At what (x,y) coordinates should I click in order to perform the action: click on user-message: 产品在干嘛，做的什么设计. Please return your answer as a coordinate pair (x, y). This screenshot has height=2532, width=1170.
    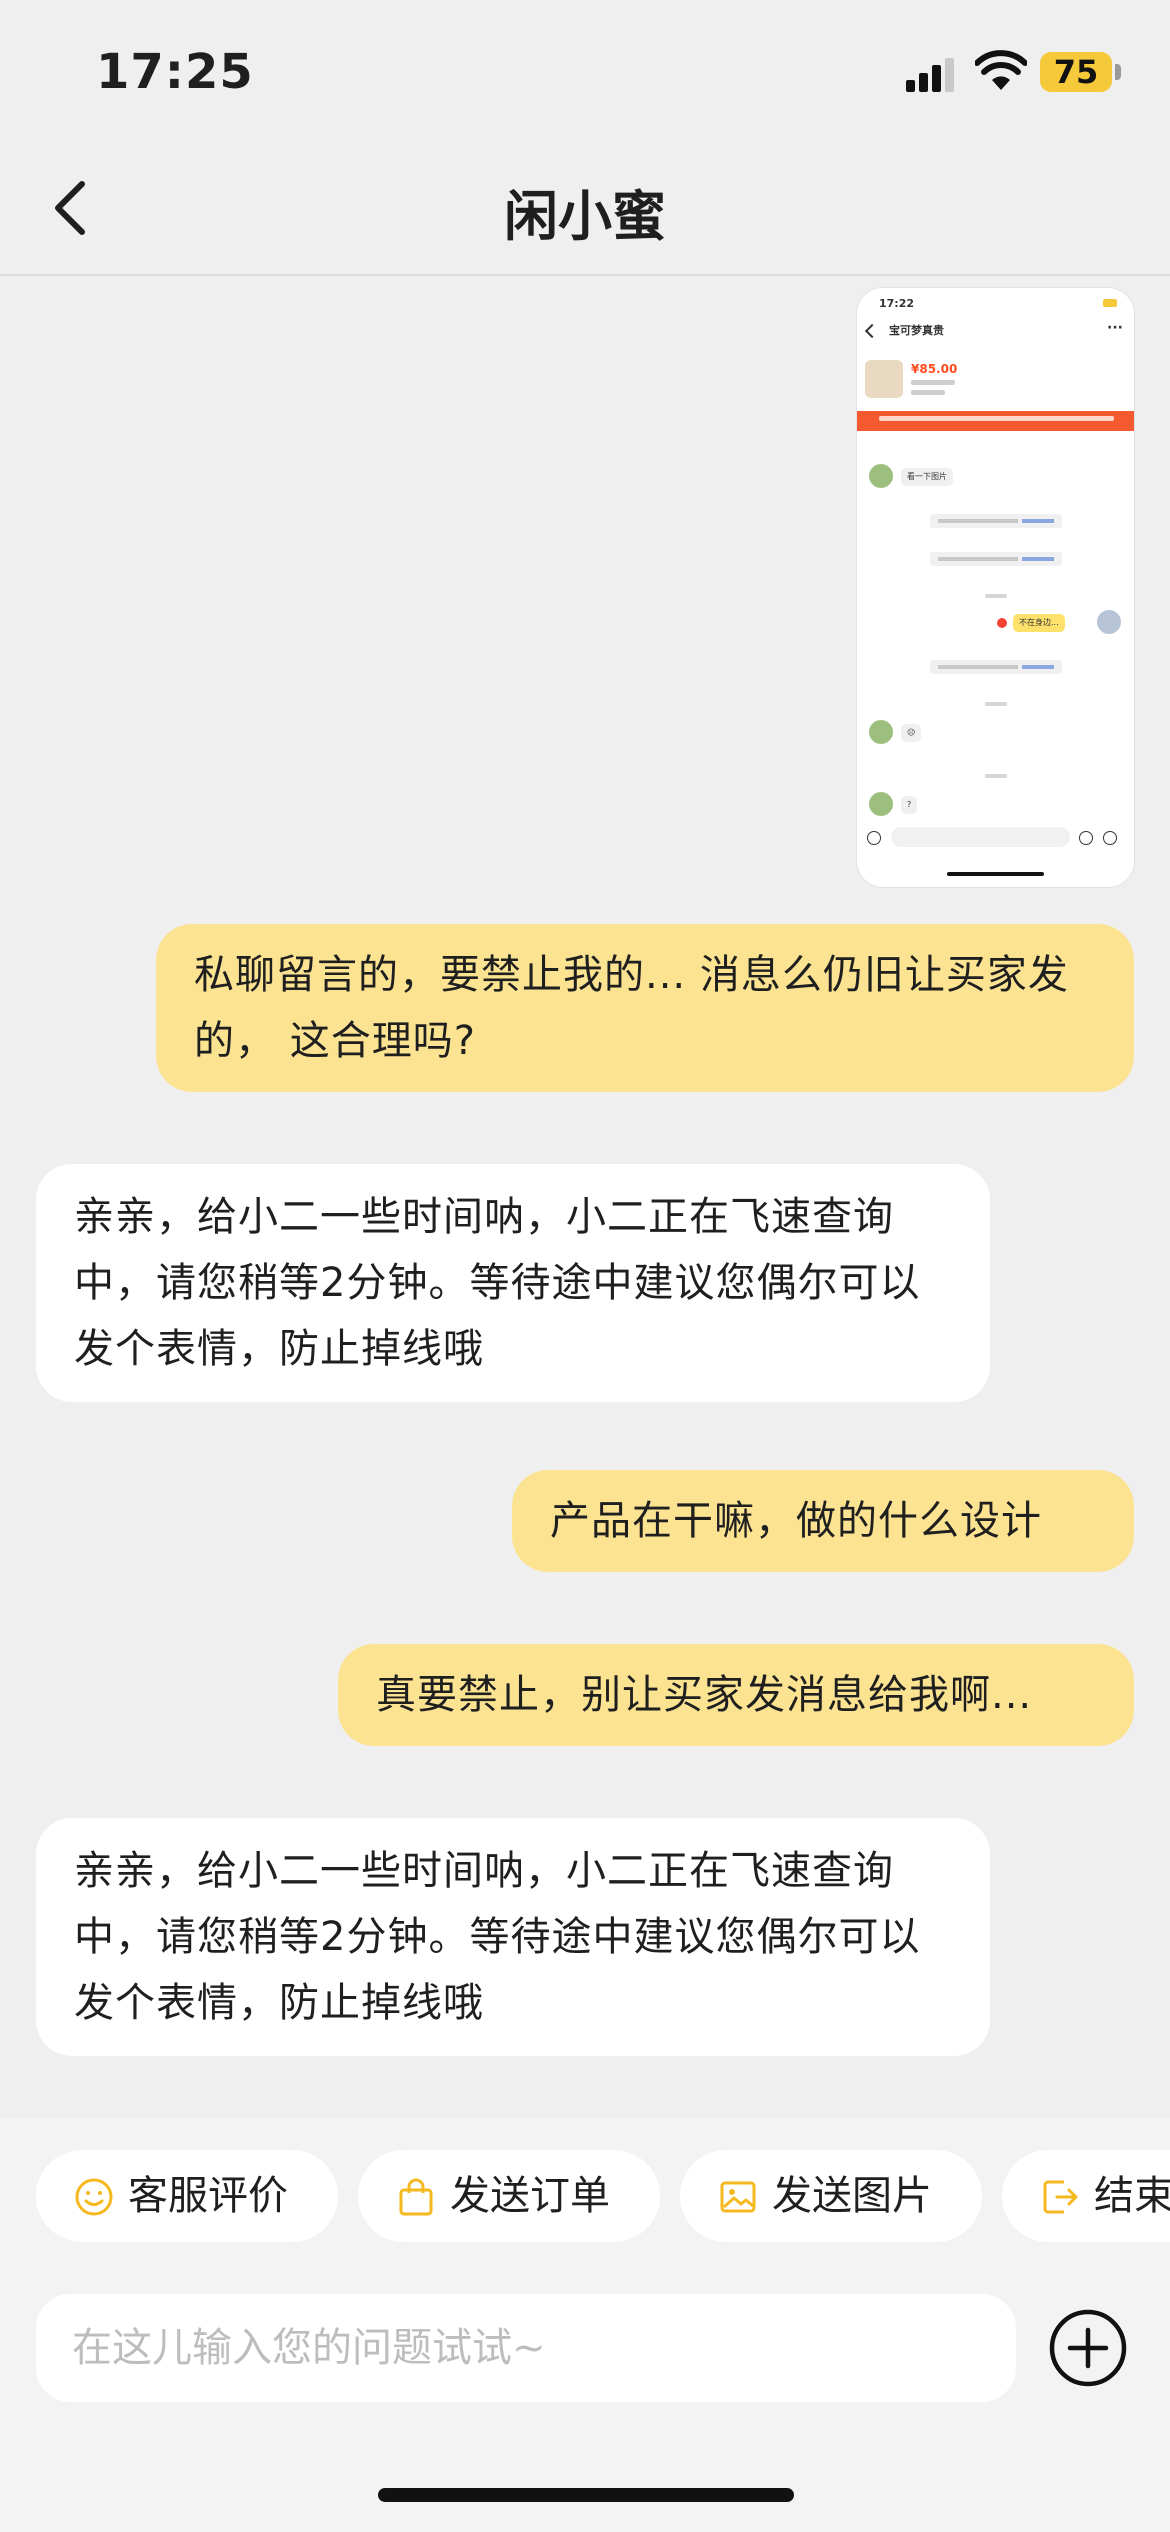
    Looking at the image, I should click on (823, 1521).